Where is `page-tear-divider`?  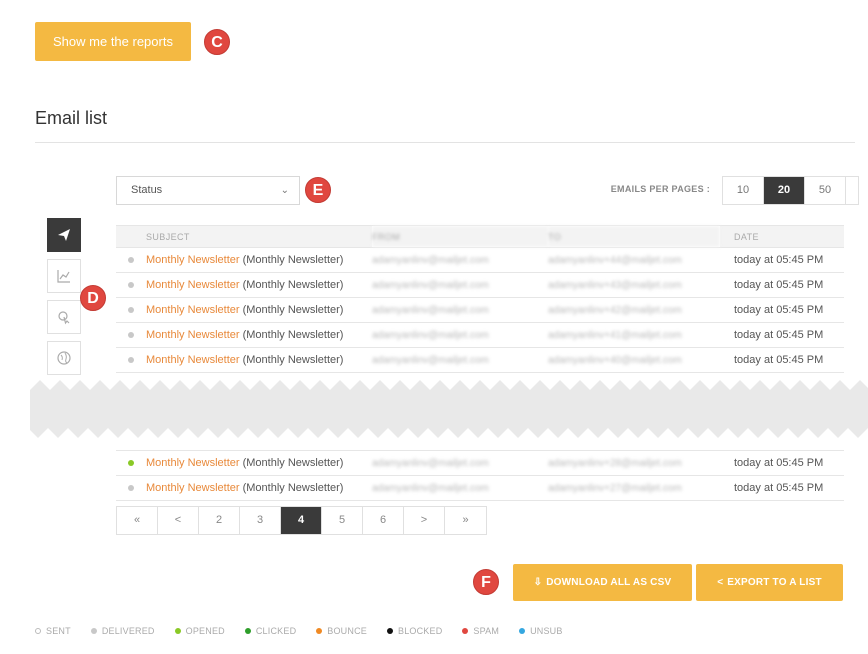 page-tear-divider is located at coordinates (449, 409).